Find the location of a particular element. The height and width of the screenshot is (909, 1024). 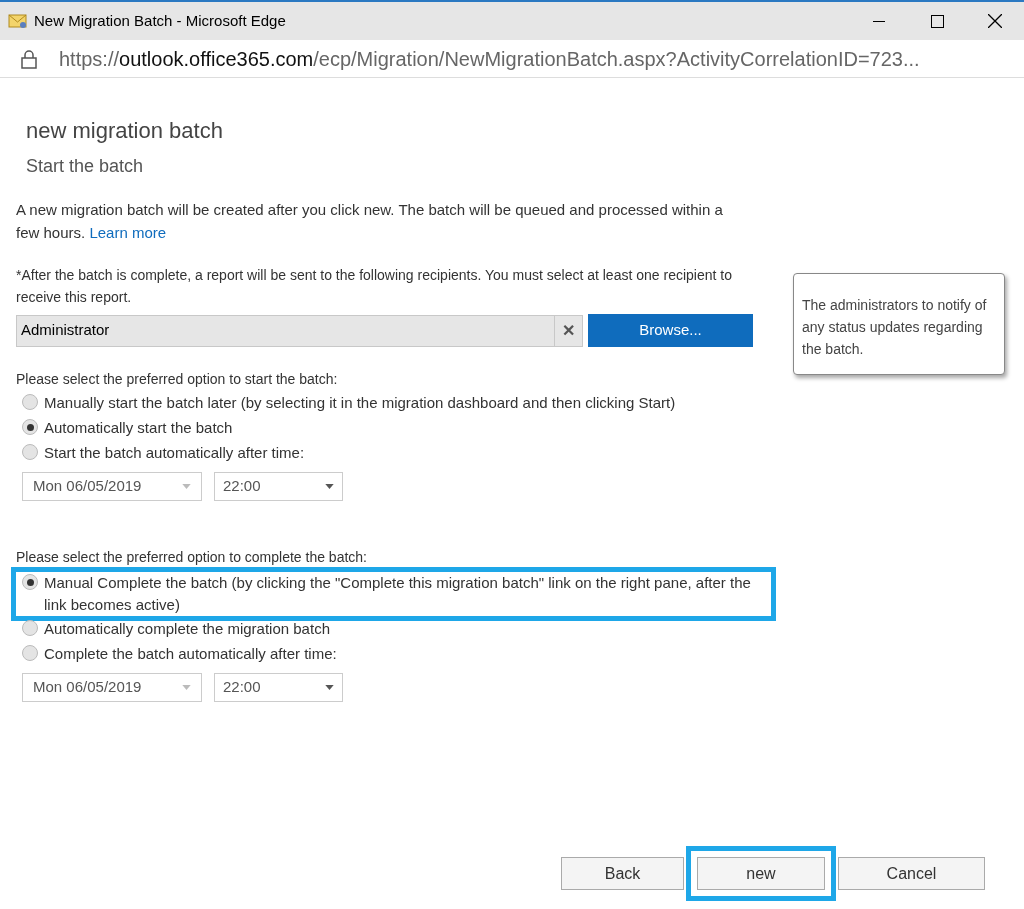

new-button: new is located at coordinates (761, 873).